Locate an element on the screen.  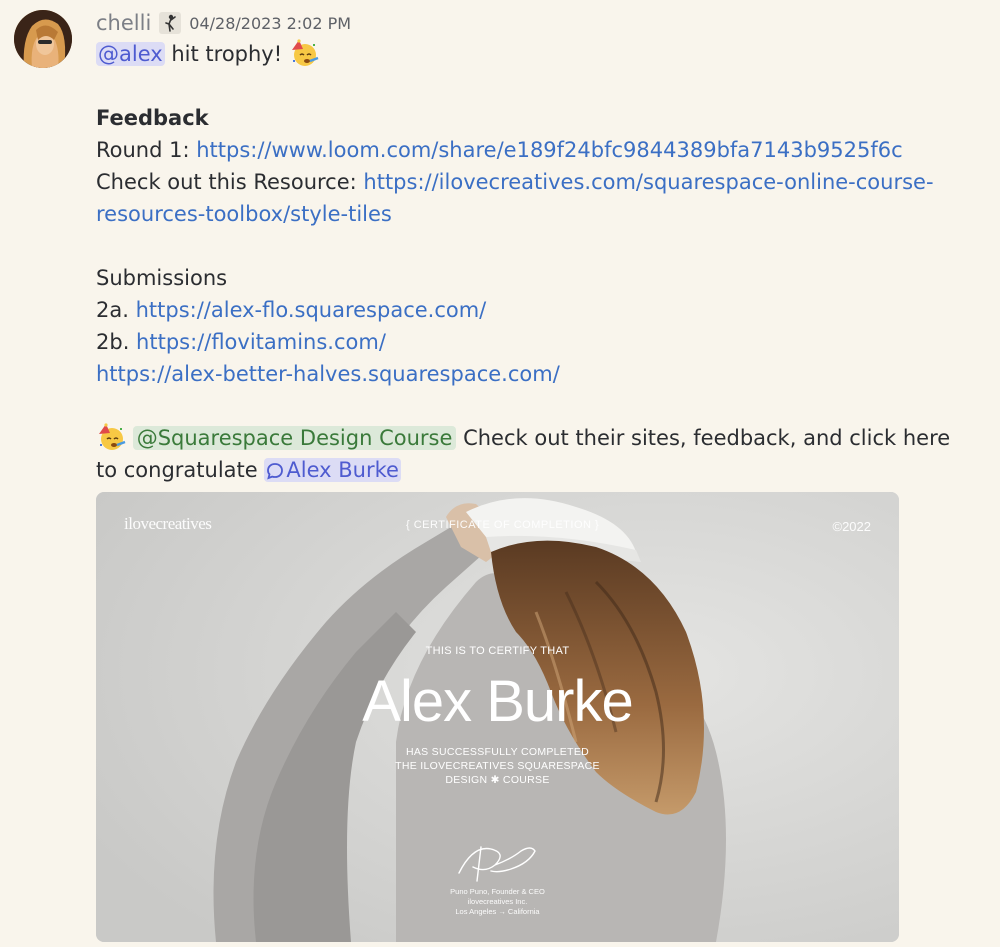
certificate-header-label: { CERTIFICATE OF COMPLETION } is located at coordinates (503, 525).